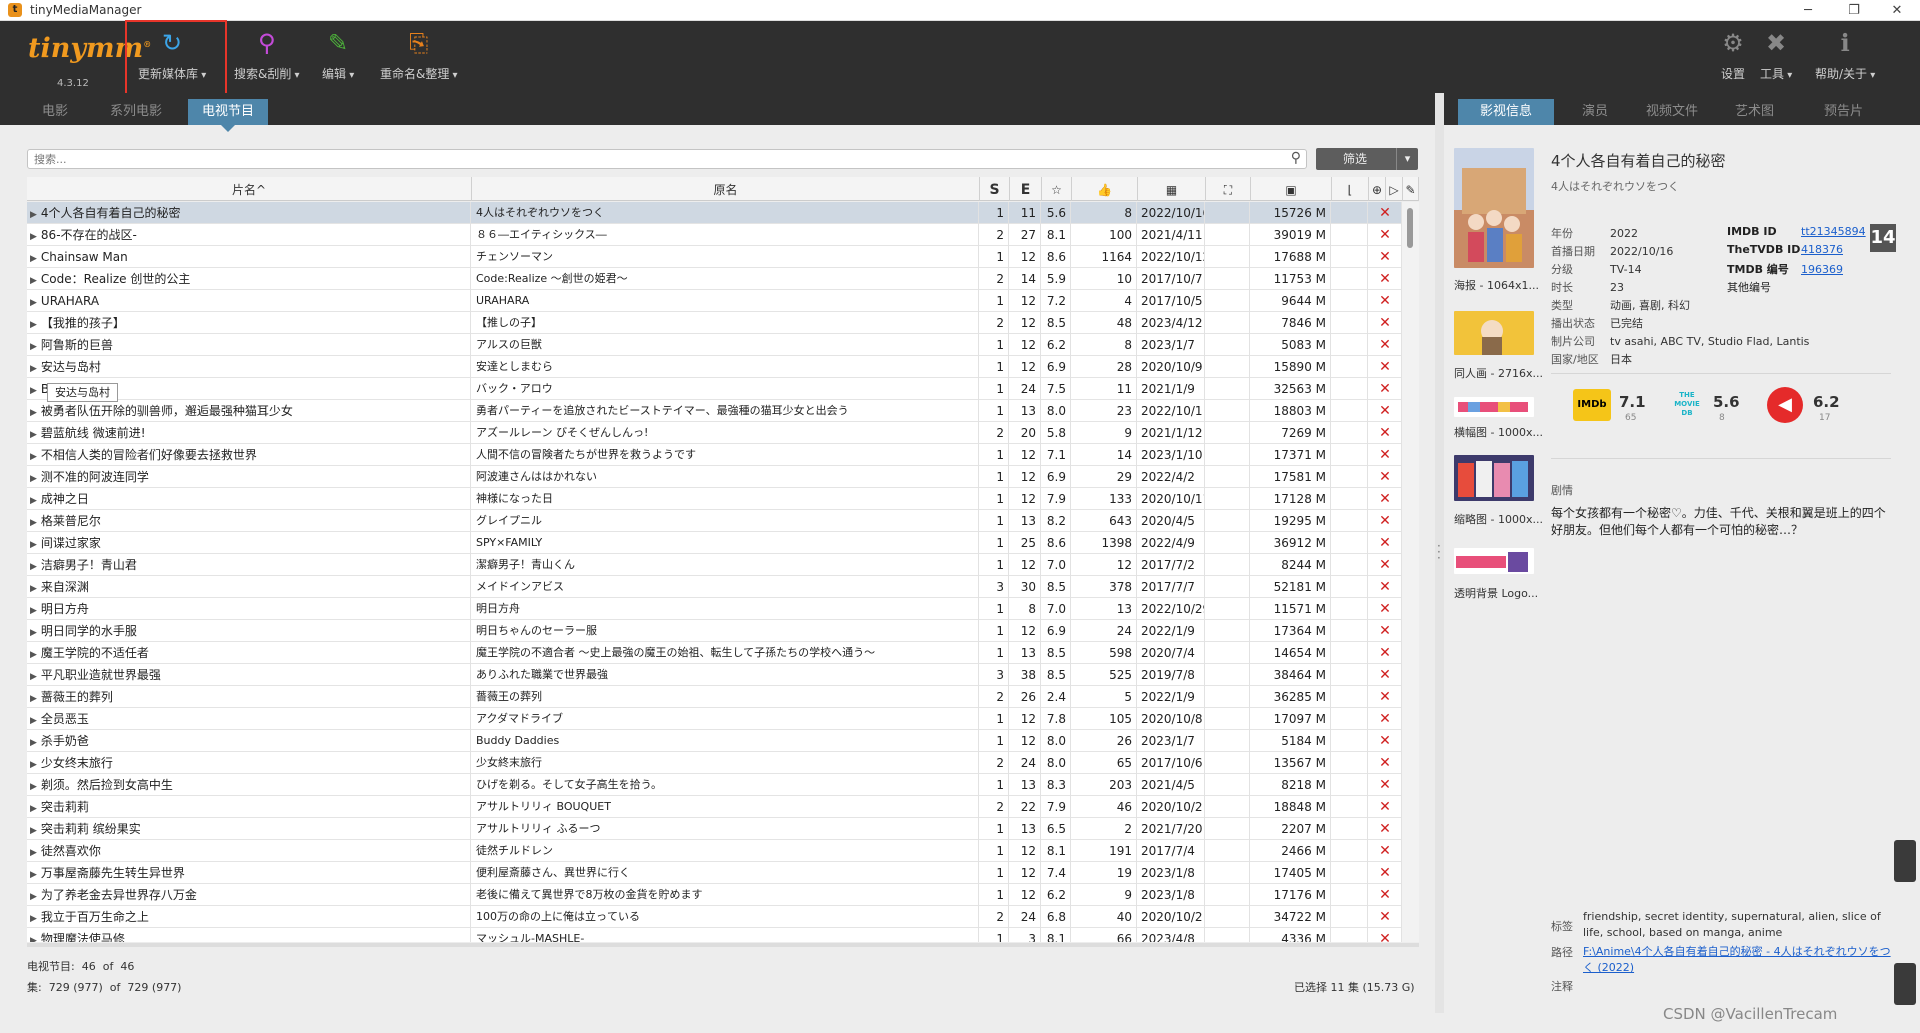 The image size is (1920, 1033). I want to click on table-row: ▶ URAHARA URAHARA 1 12 7.2 4 2017/10/5 9644 M ✕, so click(714, 301).